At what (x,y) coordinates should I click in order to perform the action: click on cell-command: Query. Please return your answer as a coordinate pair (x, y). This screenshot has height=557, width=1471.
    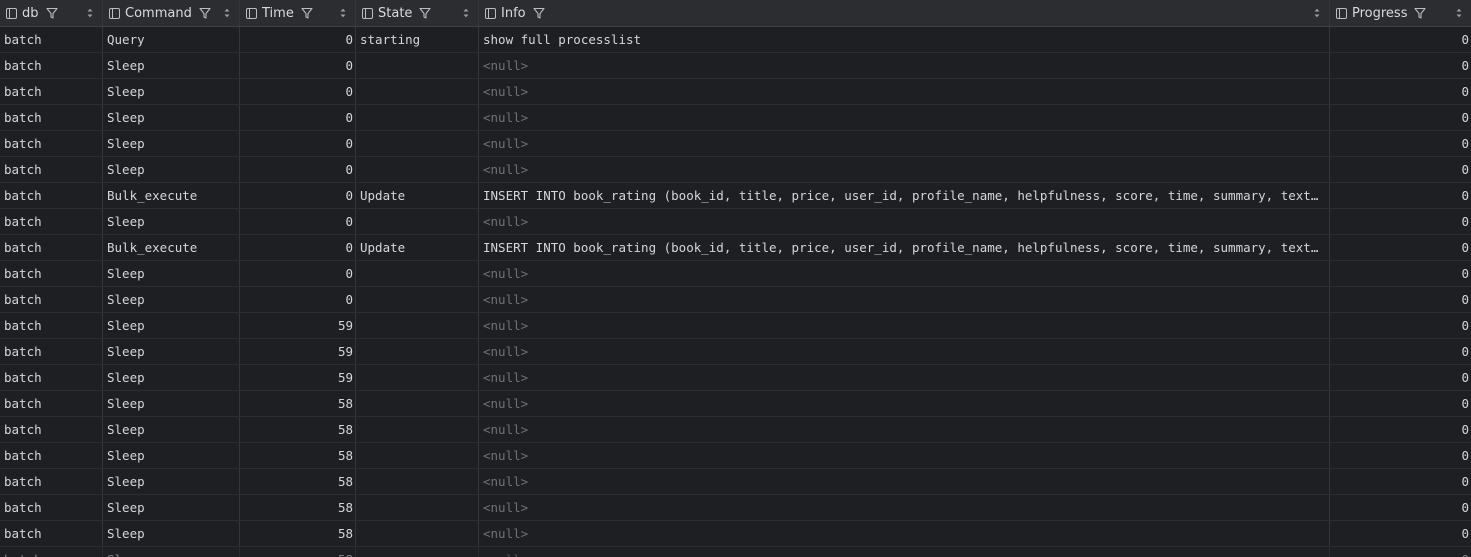
    Looking at the image, I should click on (171, 39).